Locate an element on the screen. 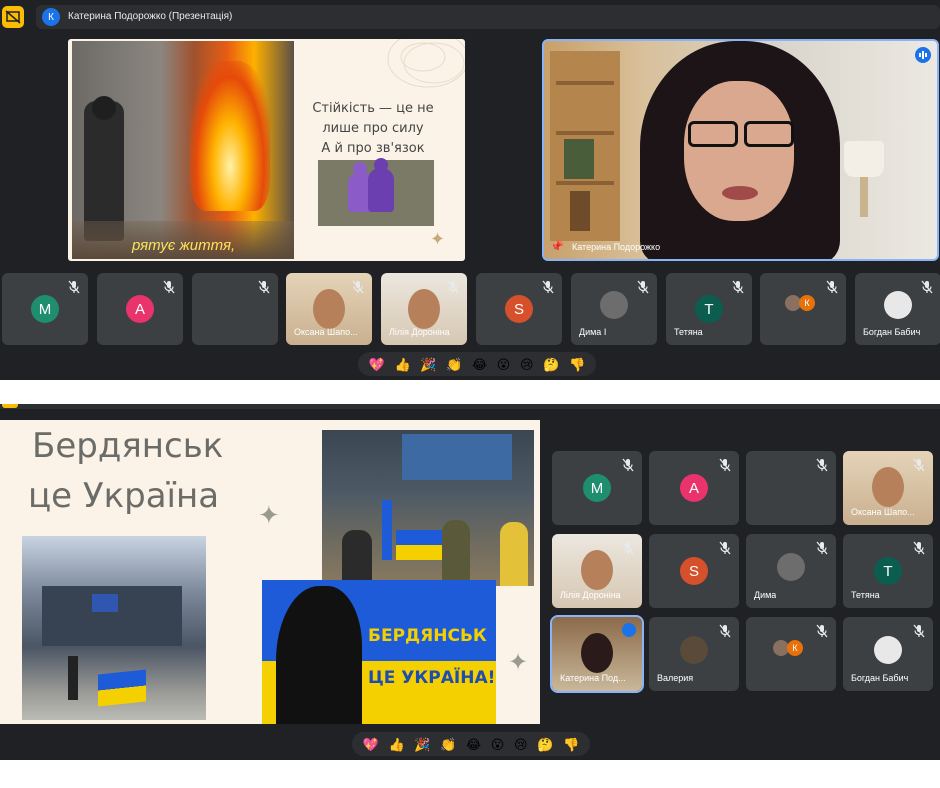 The height and width of the screenshot is (788, 940). participant-name: Валерия is located at coordinates (675, 678).